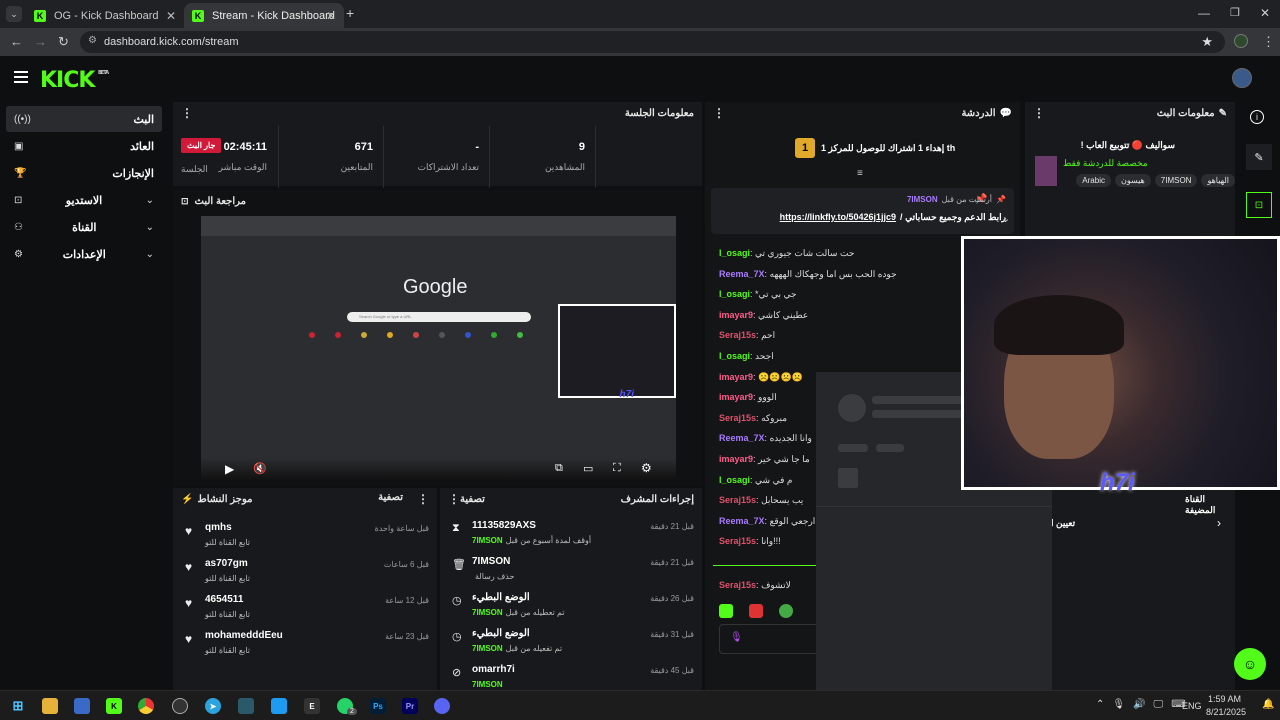 Image resolution: width=1280 pixels, height=720 pixels. Describe the element at coordinates (755, 585) in the screenshot. I see `chat-message: Seraj15s: لاتشوف` at that location.